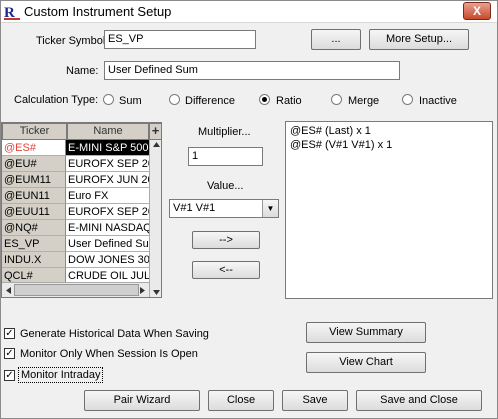 The width and height of the screenshot is (498, 419). Describe the element at coordinates (438, 101) in the screenshot. I see `radio-inactive-label: Inactive` at that location.